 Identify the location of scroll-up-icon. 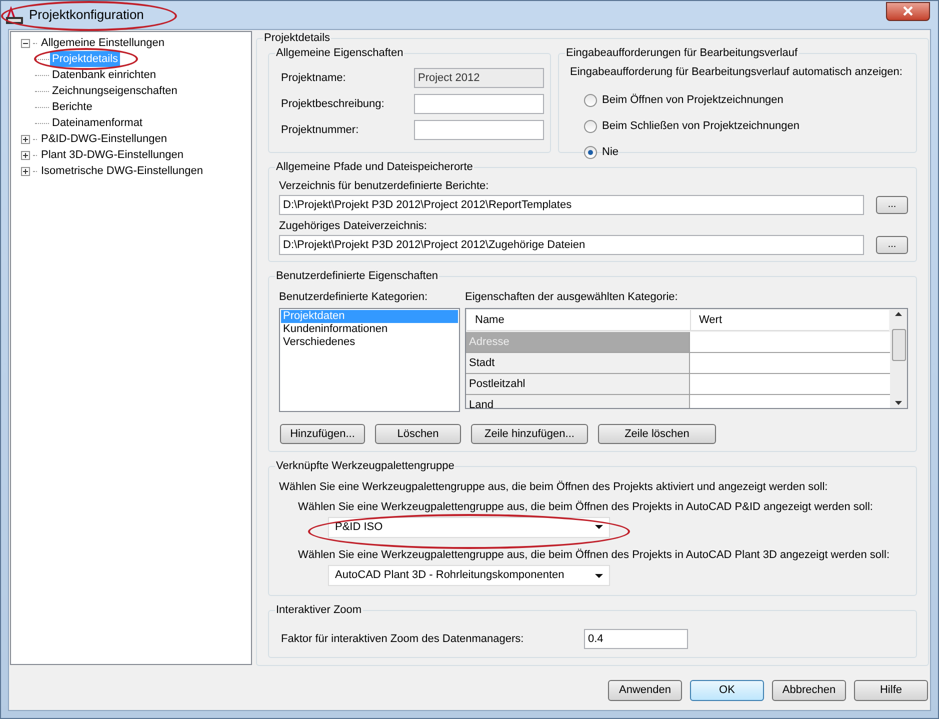
(898, 314).